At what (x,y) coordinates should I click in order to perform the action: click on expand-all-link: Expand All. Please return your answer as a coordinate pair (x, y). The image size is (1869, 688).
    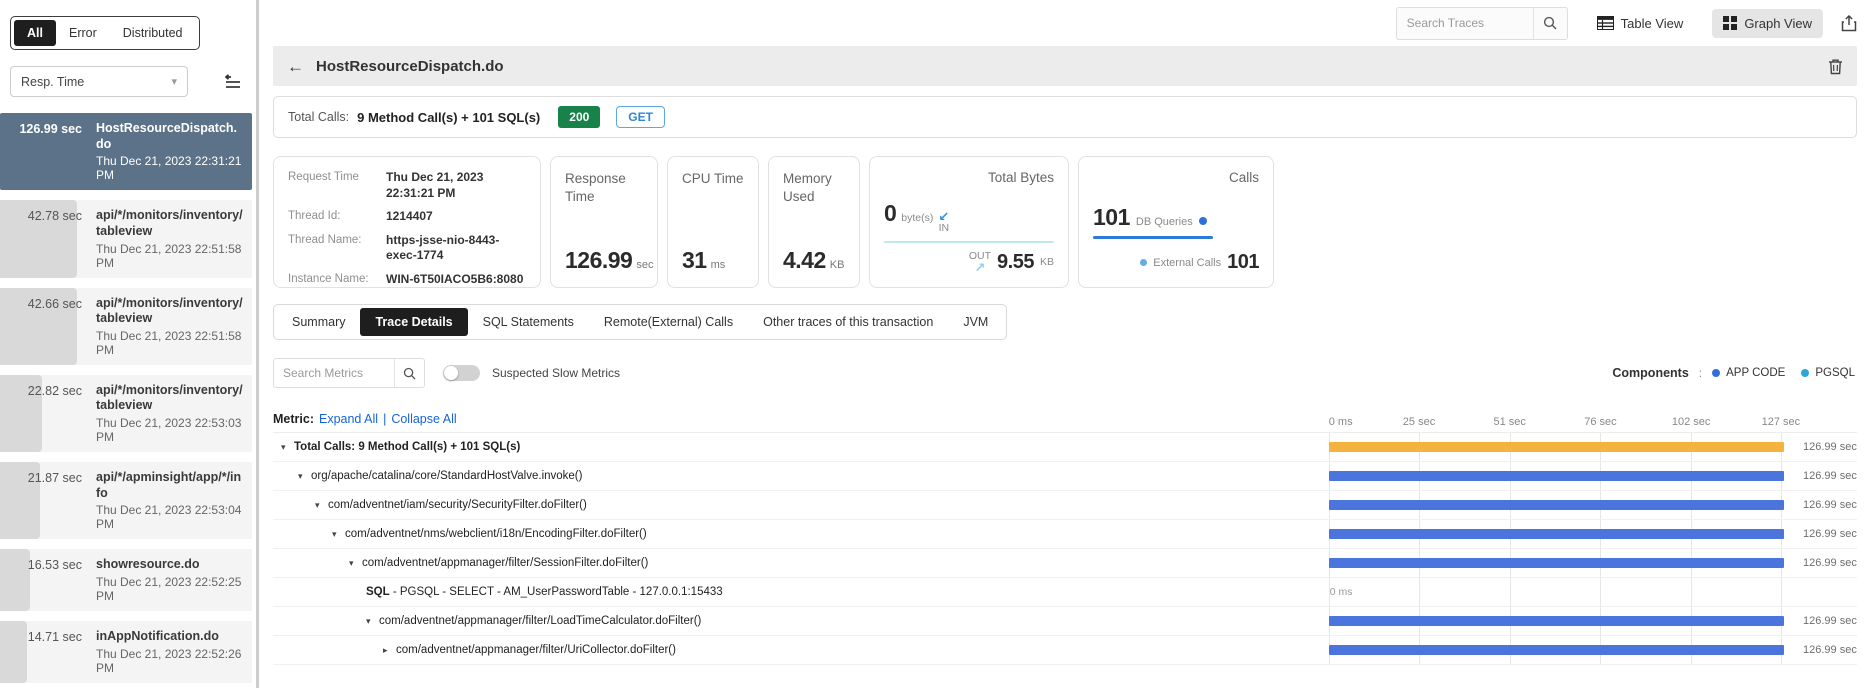
    Looking at the image, I should click on (348, 419).